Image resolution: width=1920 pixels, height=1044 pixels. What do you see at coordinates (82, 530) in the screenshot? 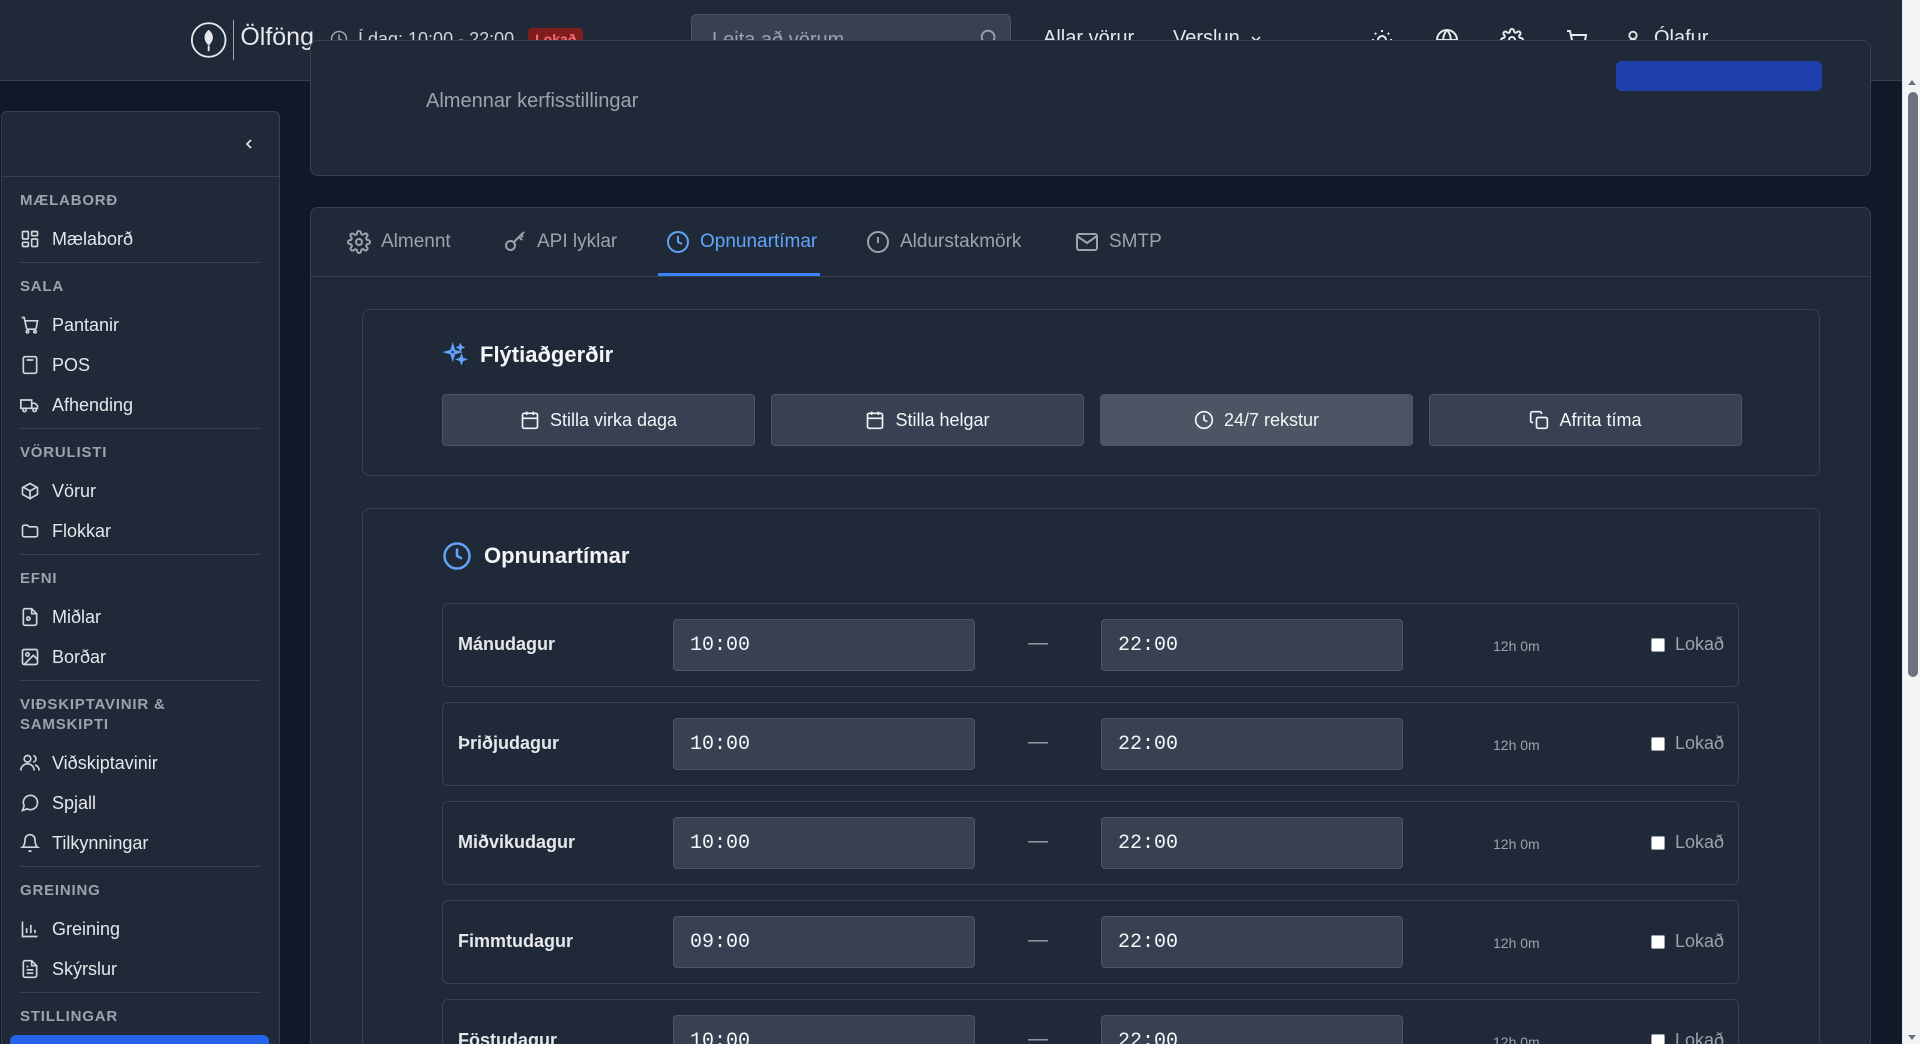
I see `sidebar-item-label: Flokkar` at bounding box center [82, 530].